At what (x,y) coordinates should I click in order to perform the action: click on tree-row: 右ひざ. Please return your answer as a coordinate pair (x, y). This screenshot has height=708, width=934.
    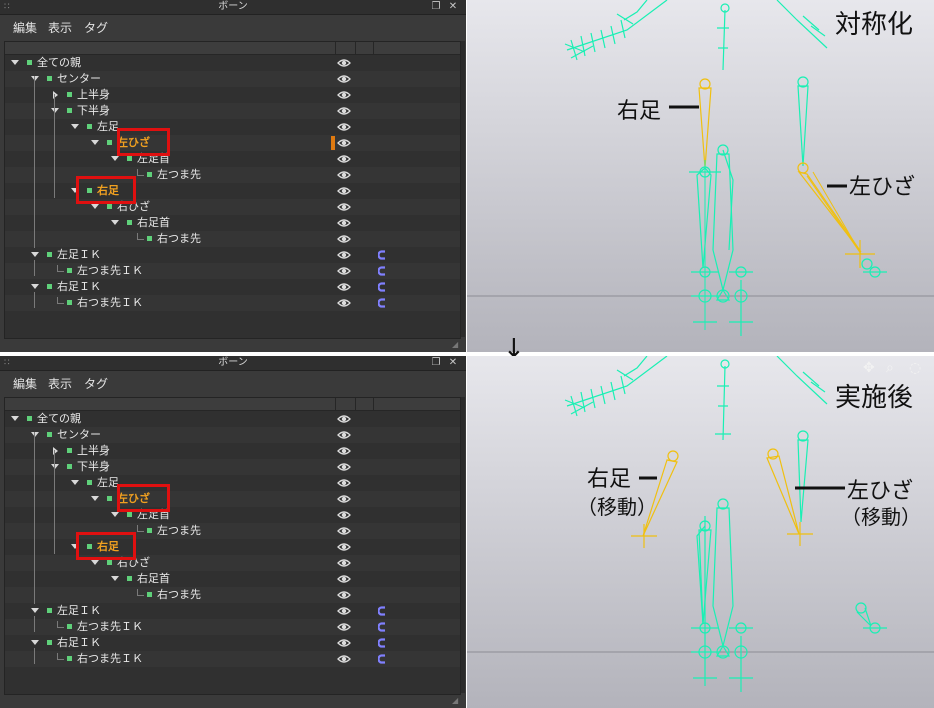
    Looking at the image, I should click on (232, 563).